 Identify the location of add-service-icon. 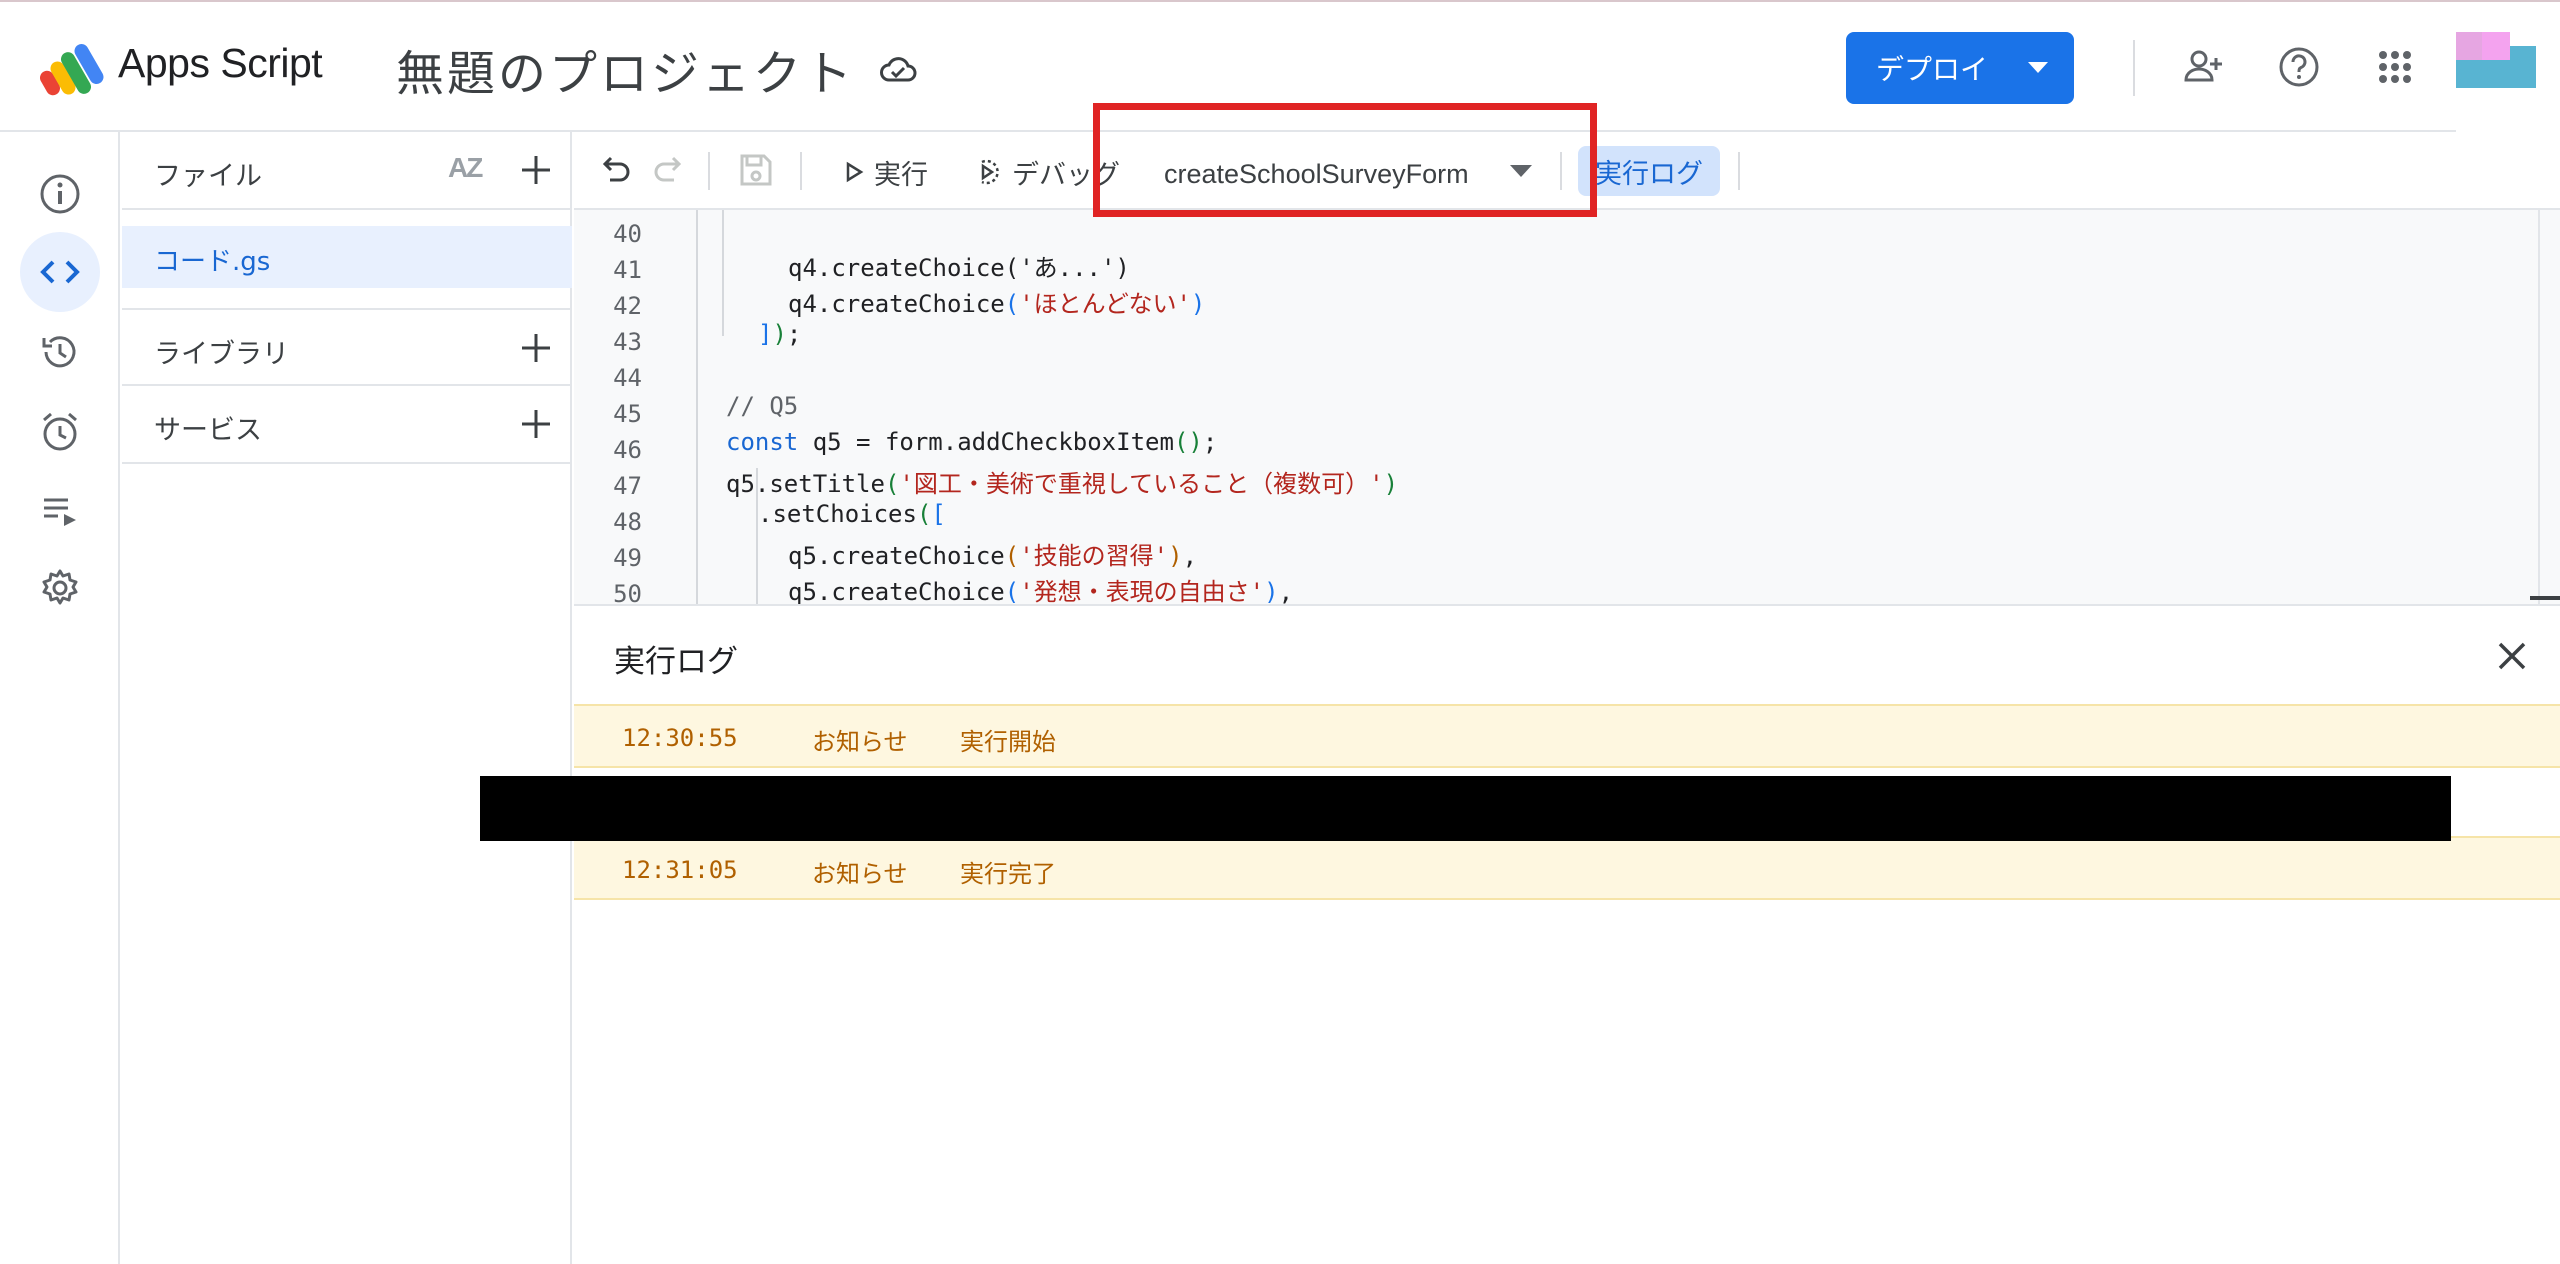
(536, 424).